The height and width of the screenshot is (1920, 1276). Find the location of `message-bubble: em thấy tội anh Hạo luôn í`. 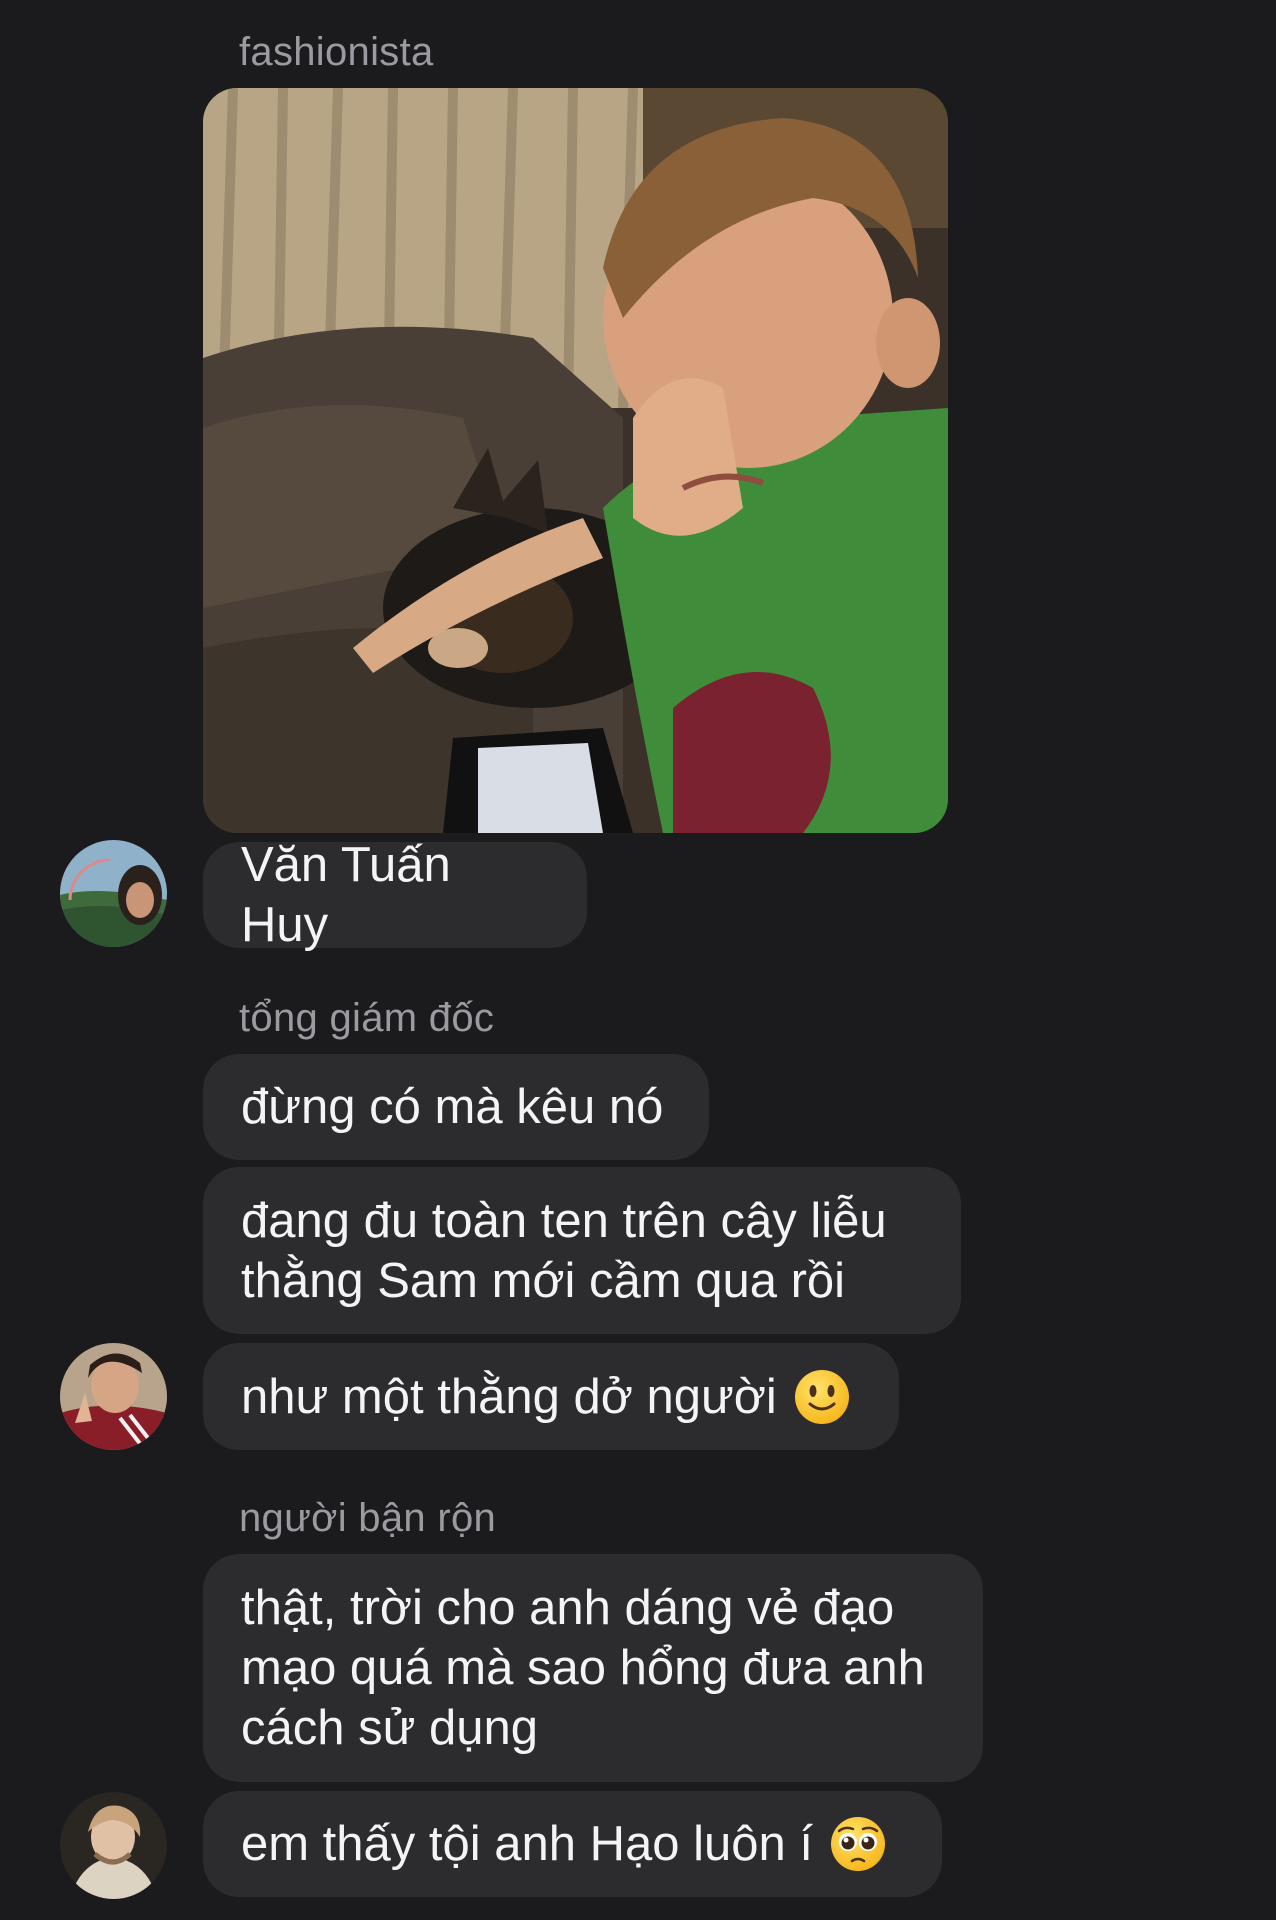

message-bubble: em thấy tội anh Hạo luôn í is located at coordinates (572, 1844).